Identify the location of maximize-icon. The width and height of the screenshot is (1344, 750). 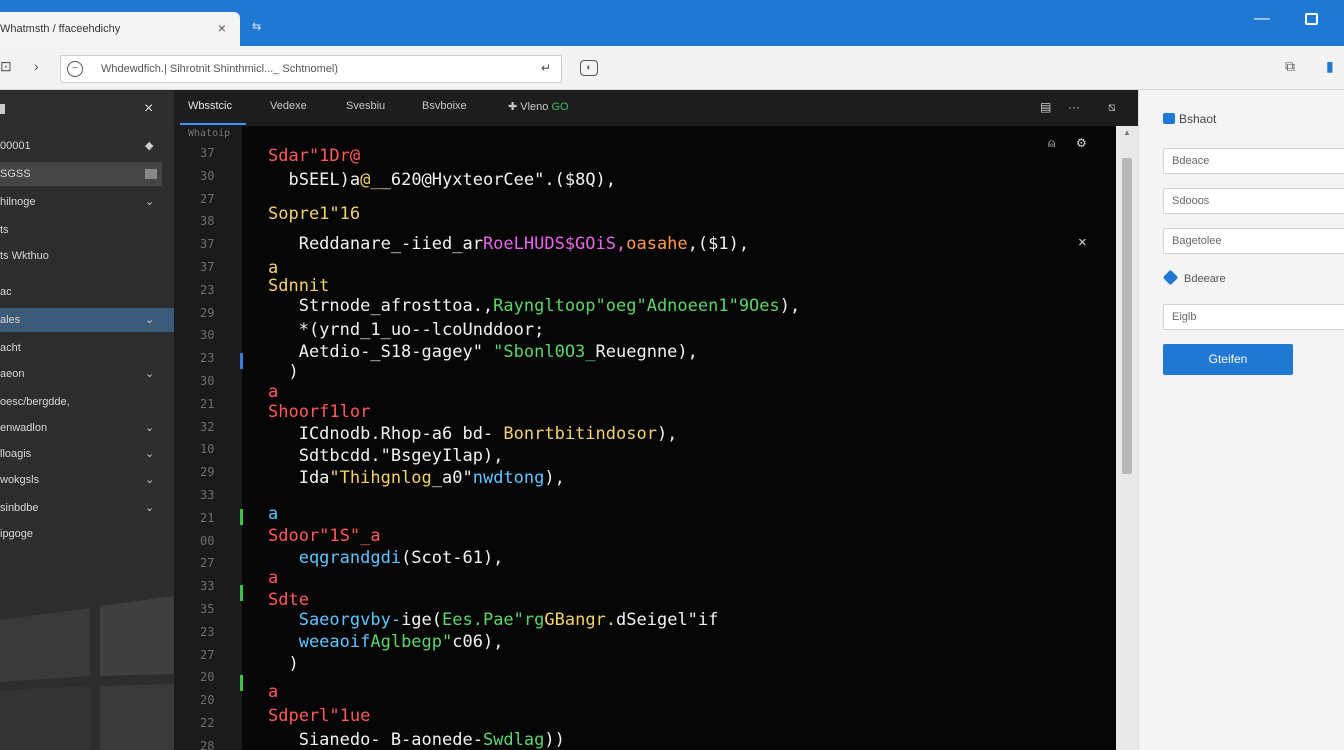
(1311, 19).